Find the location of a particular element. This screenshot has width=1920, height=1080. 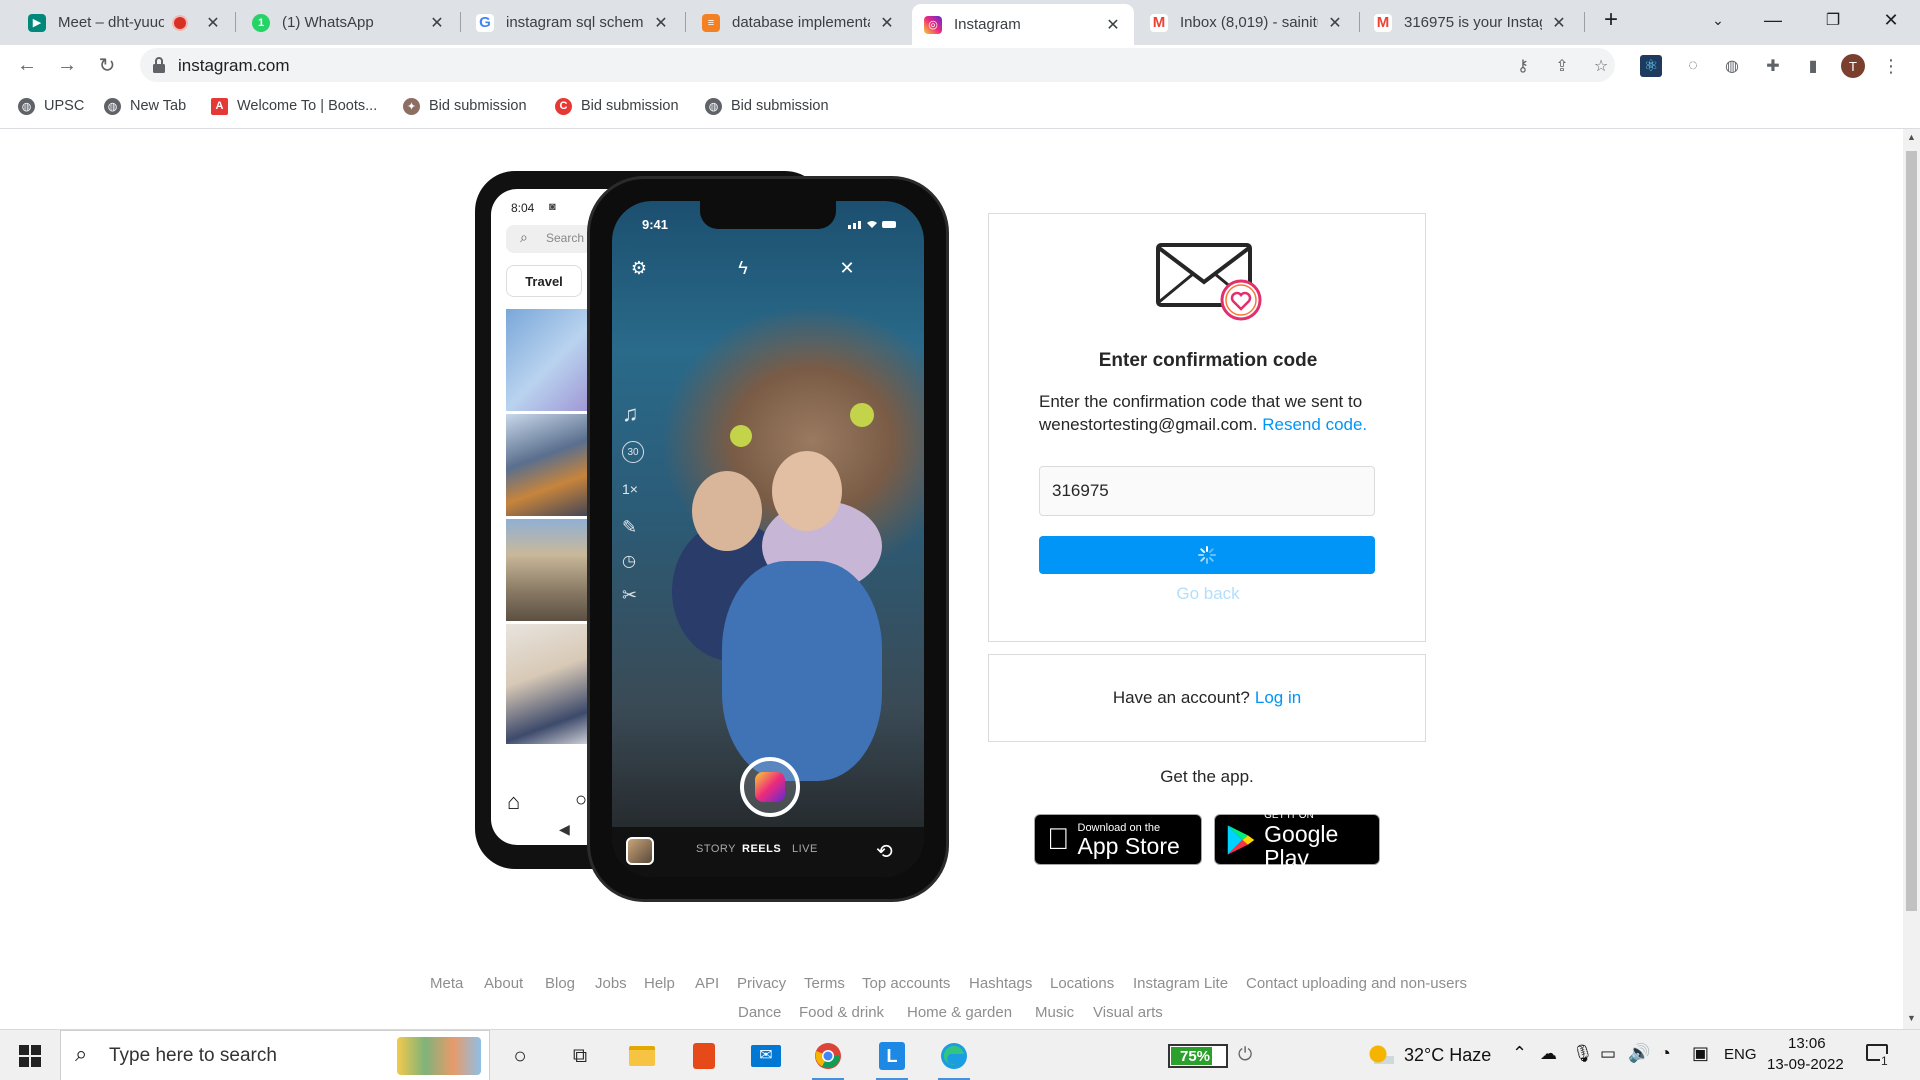

footer-link: Meta is located at coordinates (446, 983).